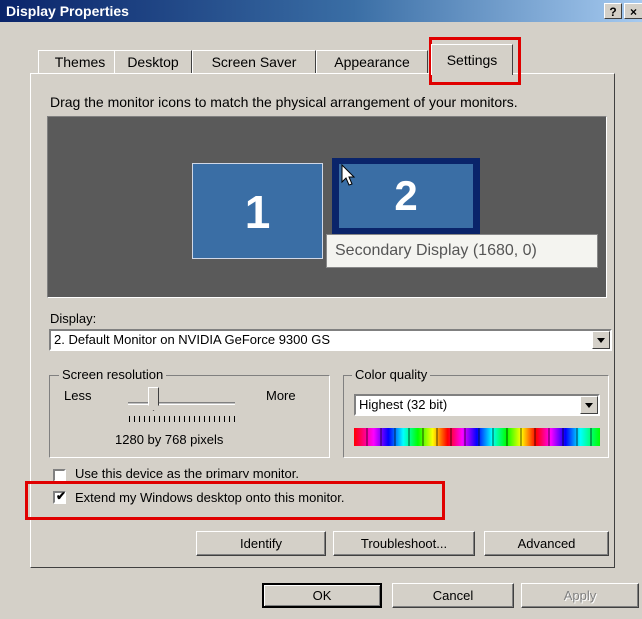 This screenshot has height=619, width=642. What do you see at coordinates (113, 374) in the screenshot?
I see `screen-resolution-legend: Screen resolution` at bounding box center [113, 374].